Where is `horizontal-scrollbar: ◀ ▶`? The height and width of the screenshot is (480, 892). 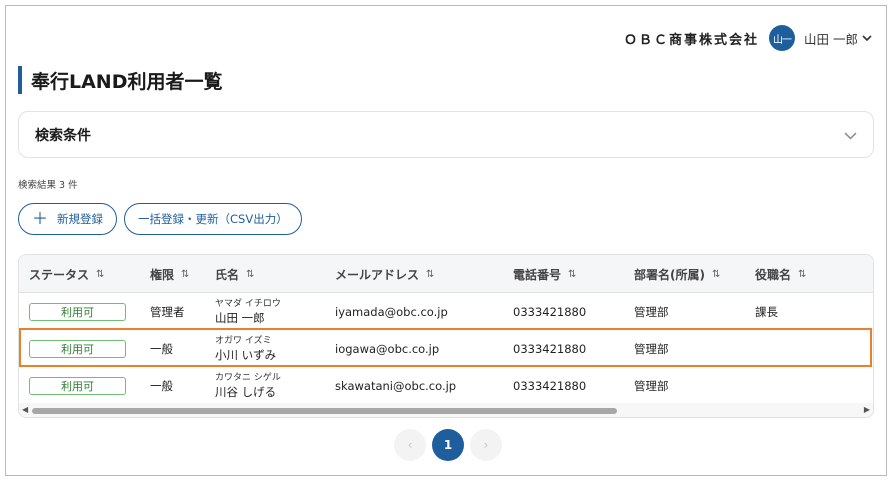
horizontal-scrollbar: ◀ ▶ is located at coordinates (446, 410).